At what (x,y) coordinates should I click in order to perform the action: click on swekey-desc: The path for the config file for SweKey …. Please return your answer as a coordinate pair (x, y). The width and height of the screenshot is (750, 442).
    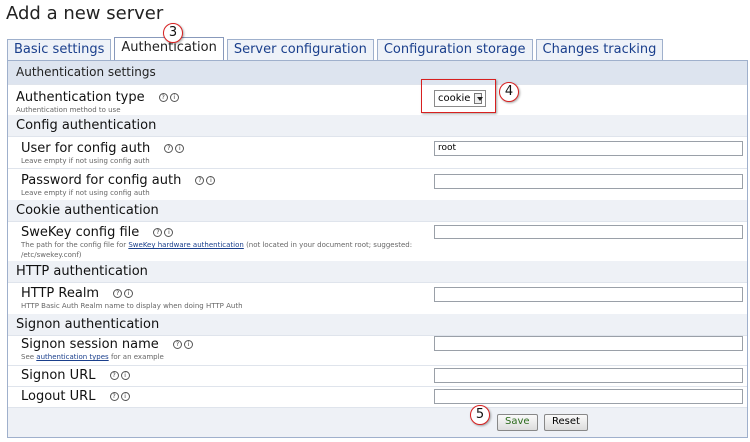
    Looking at the image, I should click on (217, 250).